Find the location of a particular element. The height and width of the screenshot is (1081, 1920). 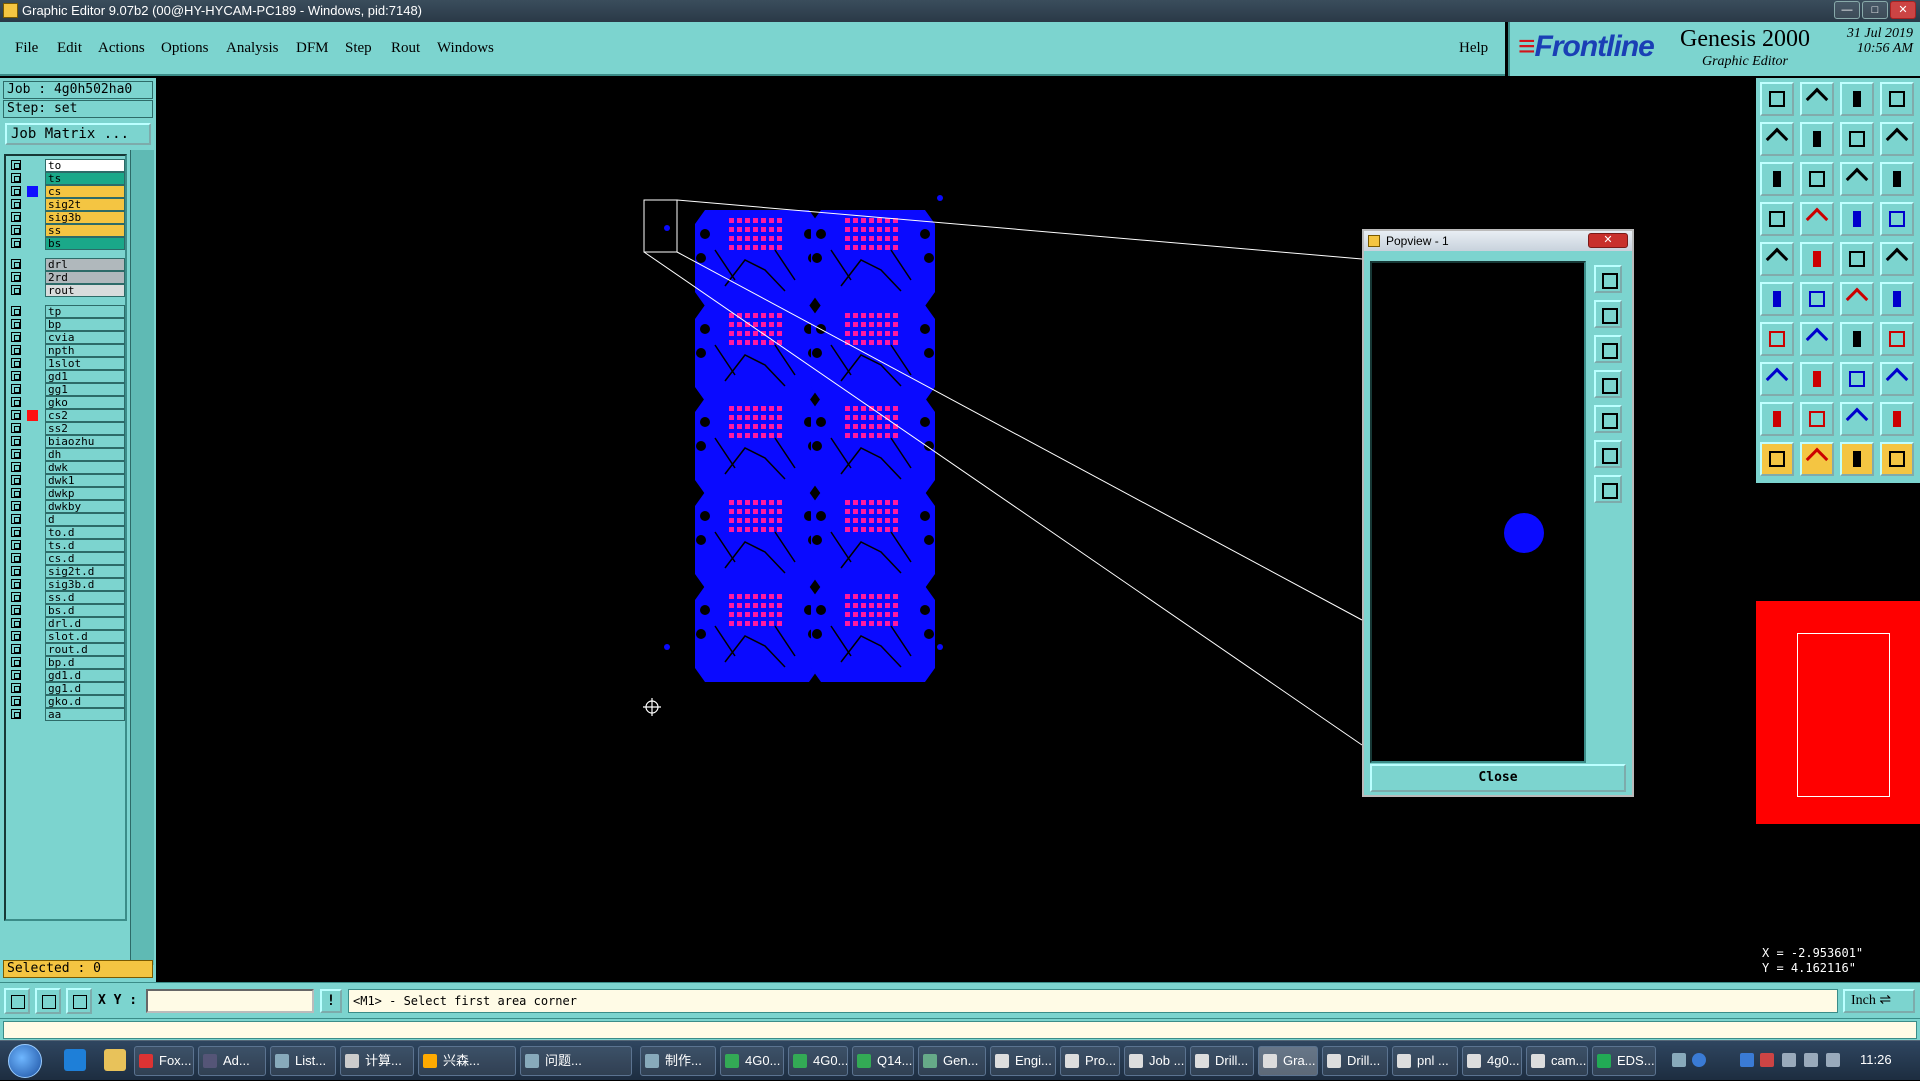

pointer-tool-button is located at coordinates (1777, 459).